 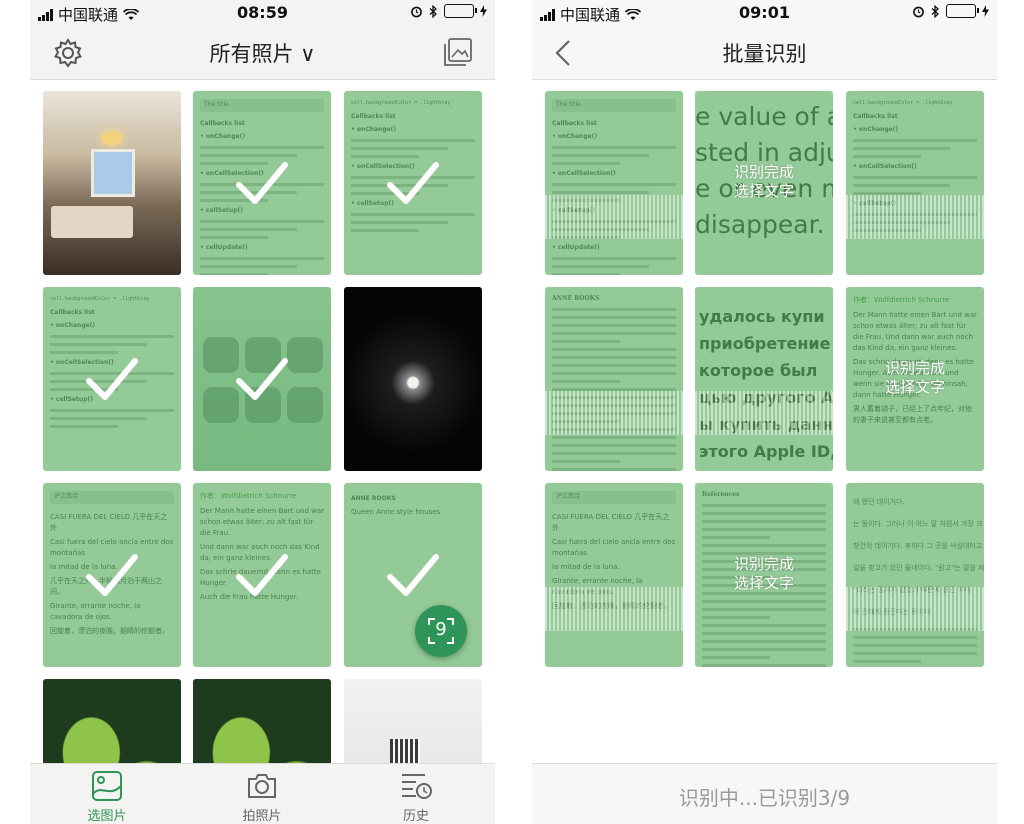 What do you see at coordinates (107, 786) in the screenshot?
I see `pick-image-icon` at bounding box center [107, 786].